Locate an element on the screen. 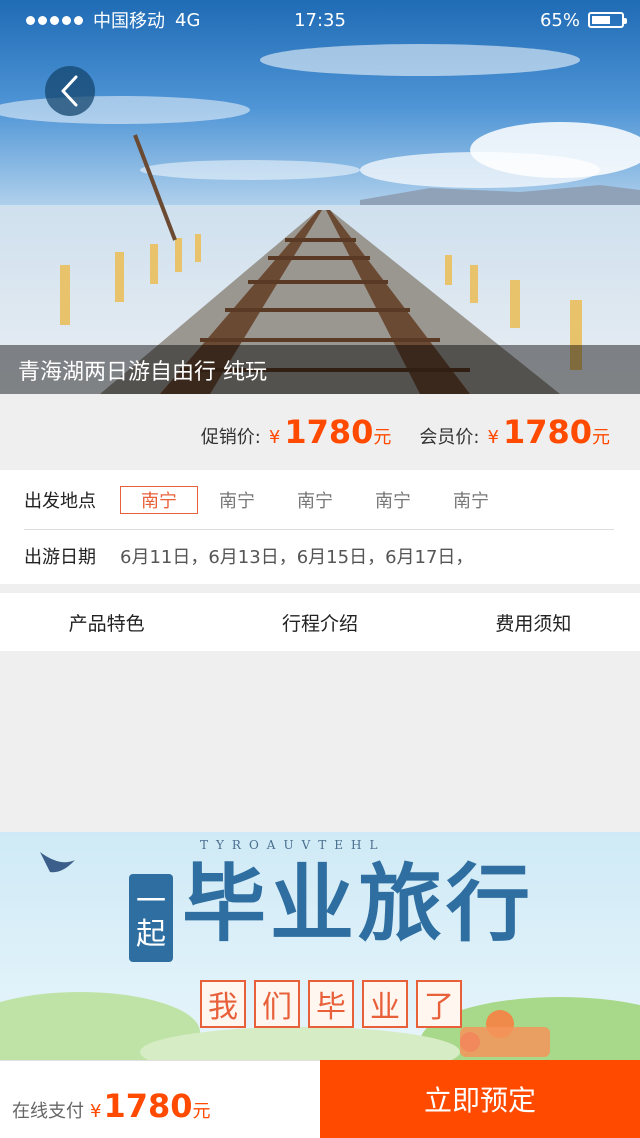 Image resolution: width=640 pixels, height=1138 pixels. back-button is located at coordinates (70, 91).